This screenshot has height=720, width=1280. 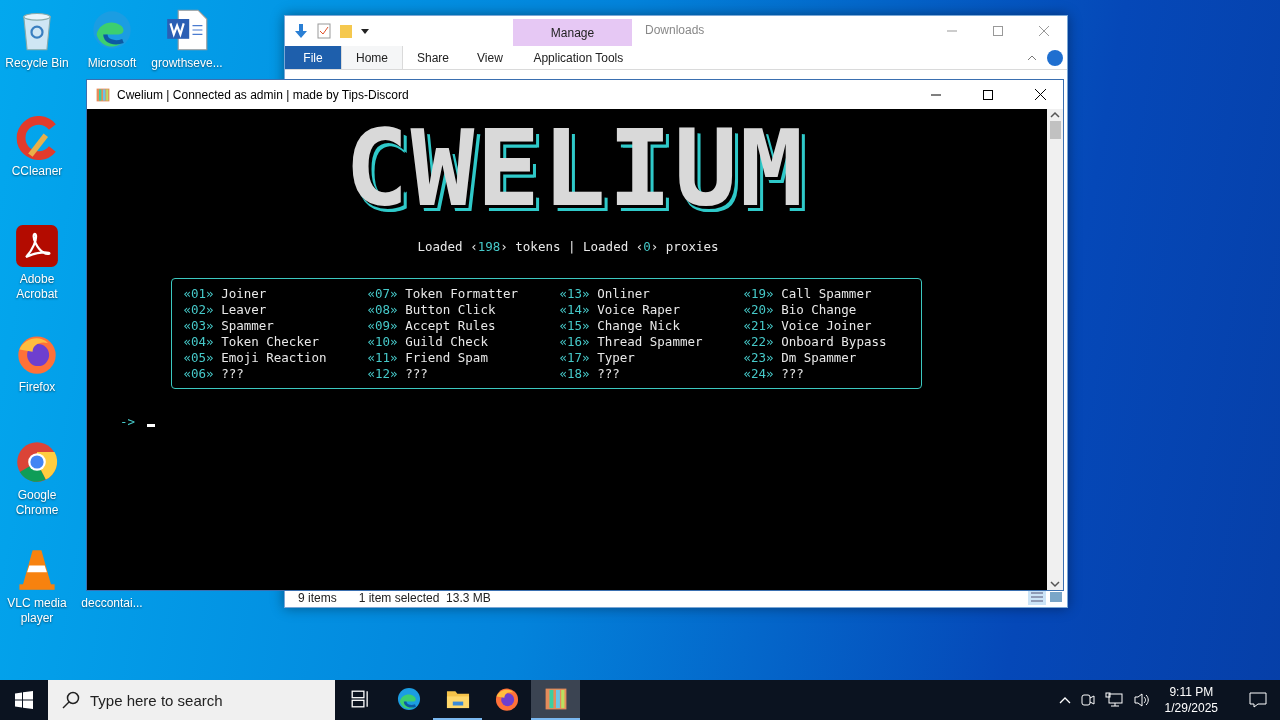 What do you see at coordinates (112, 63) in the screenshot?
I see `icon-label: Microsoft` at bounding box center [112, 63].